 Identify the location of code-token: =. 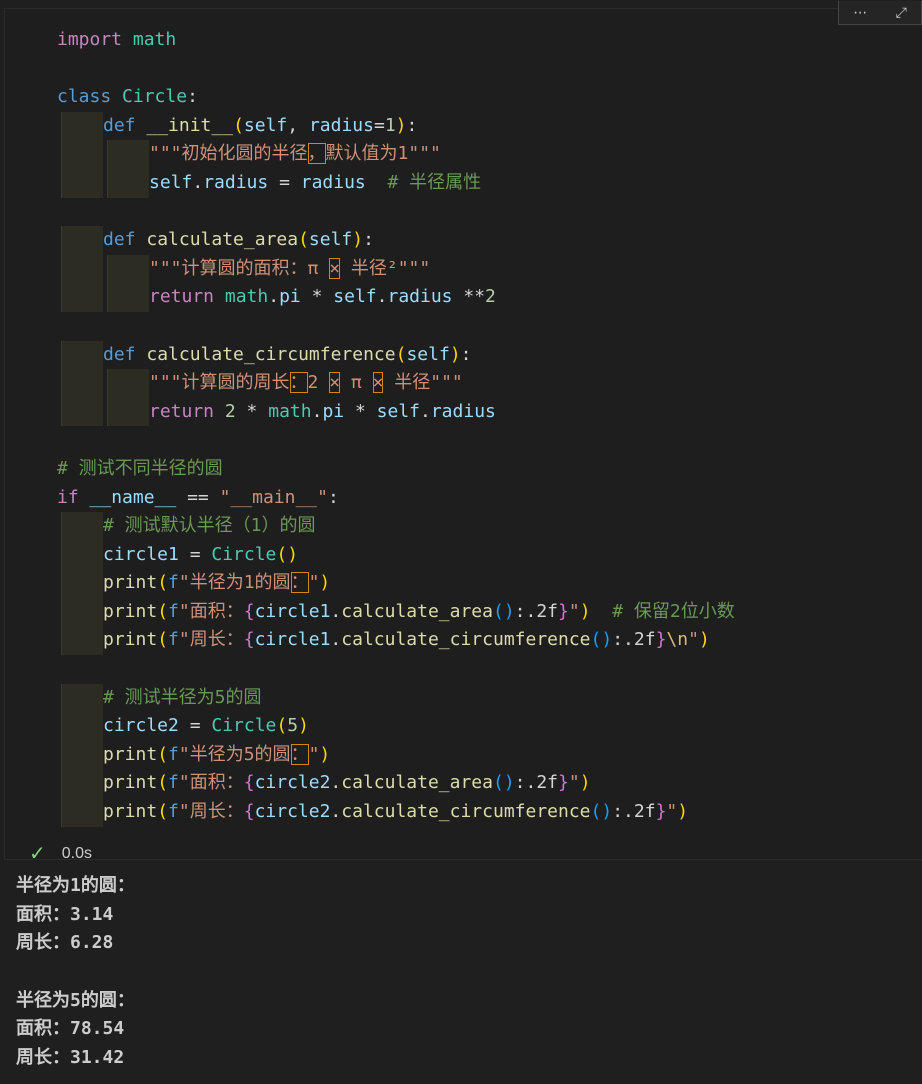
(195, 726).